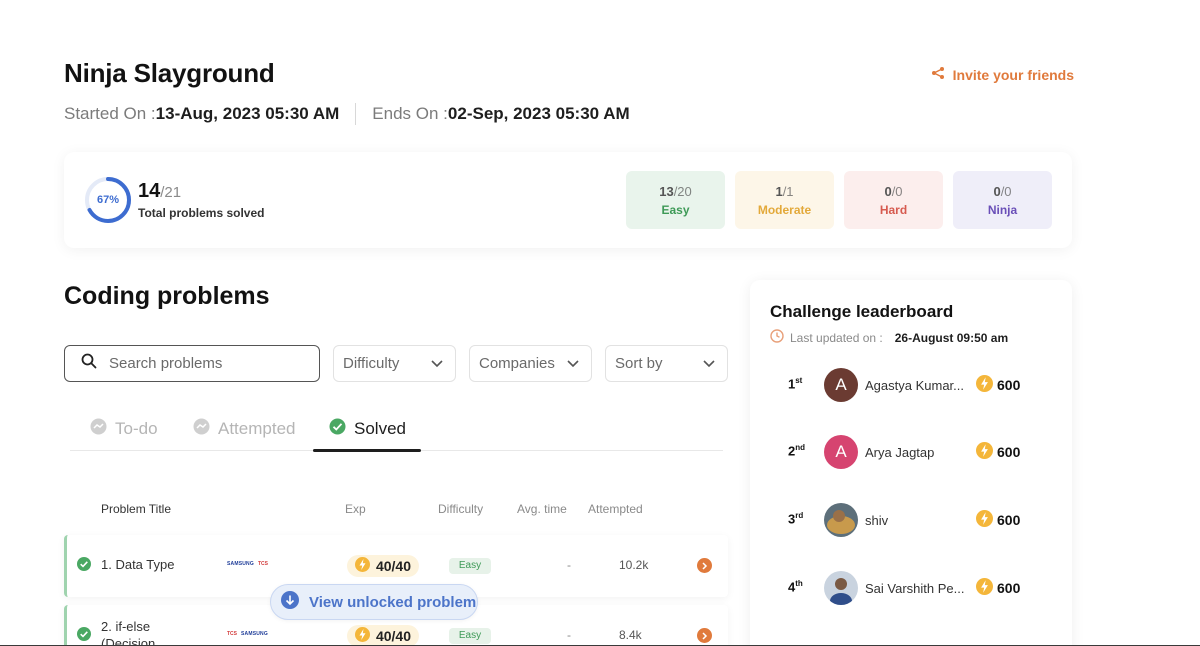 This screenshot has height=646, width=1200. I want to click on column-header-attempted: Attempted, so click(615, 509).